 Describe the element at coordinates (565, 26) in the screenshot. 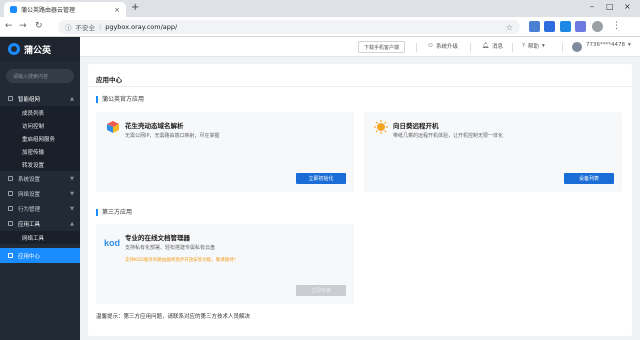

I see `extension-icon` at that location.